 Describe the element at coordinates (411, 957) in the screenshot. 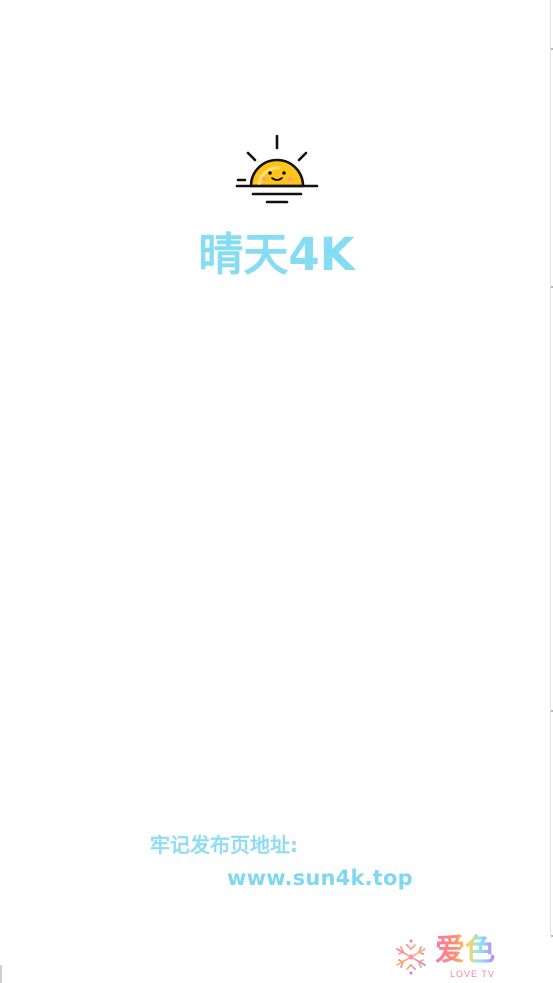

I see `snowflake-icon` at that location.